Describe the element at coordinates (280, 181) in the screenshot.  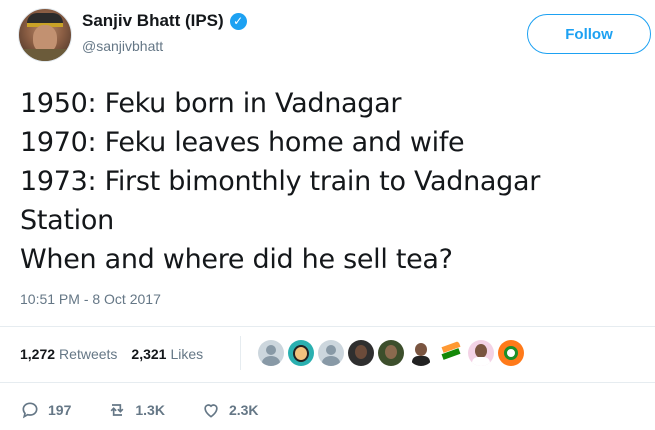
I see `tweet-line: 1973: First bimonthly train to Vadnagar` at that location.